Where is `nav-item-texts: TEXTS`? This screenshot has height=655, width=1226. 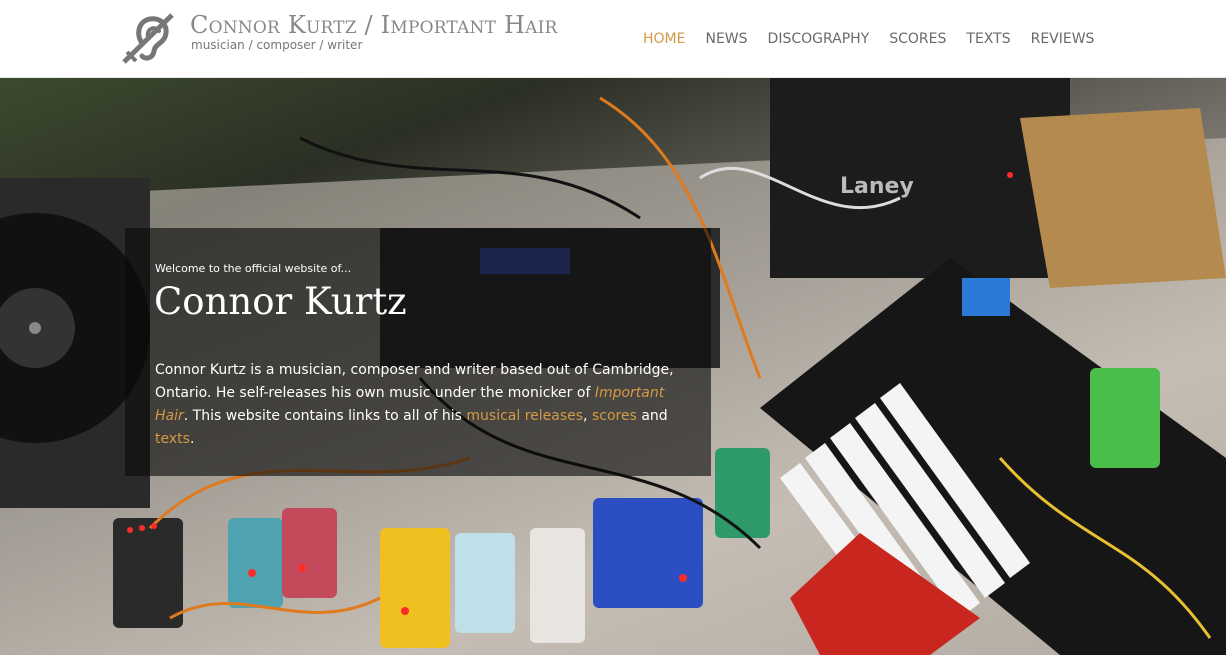 nav-item-texts: TEXTS is located at coordinates (988, 39).